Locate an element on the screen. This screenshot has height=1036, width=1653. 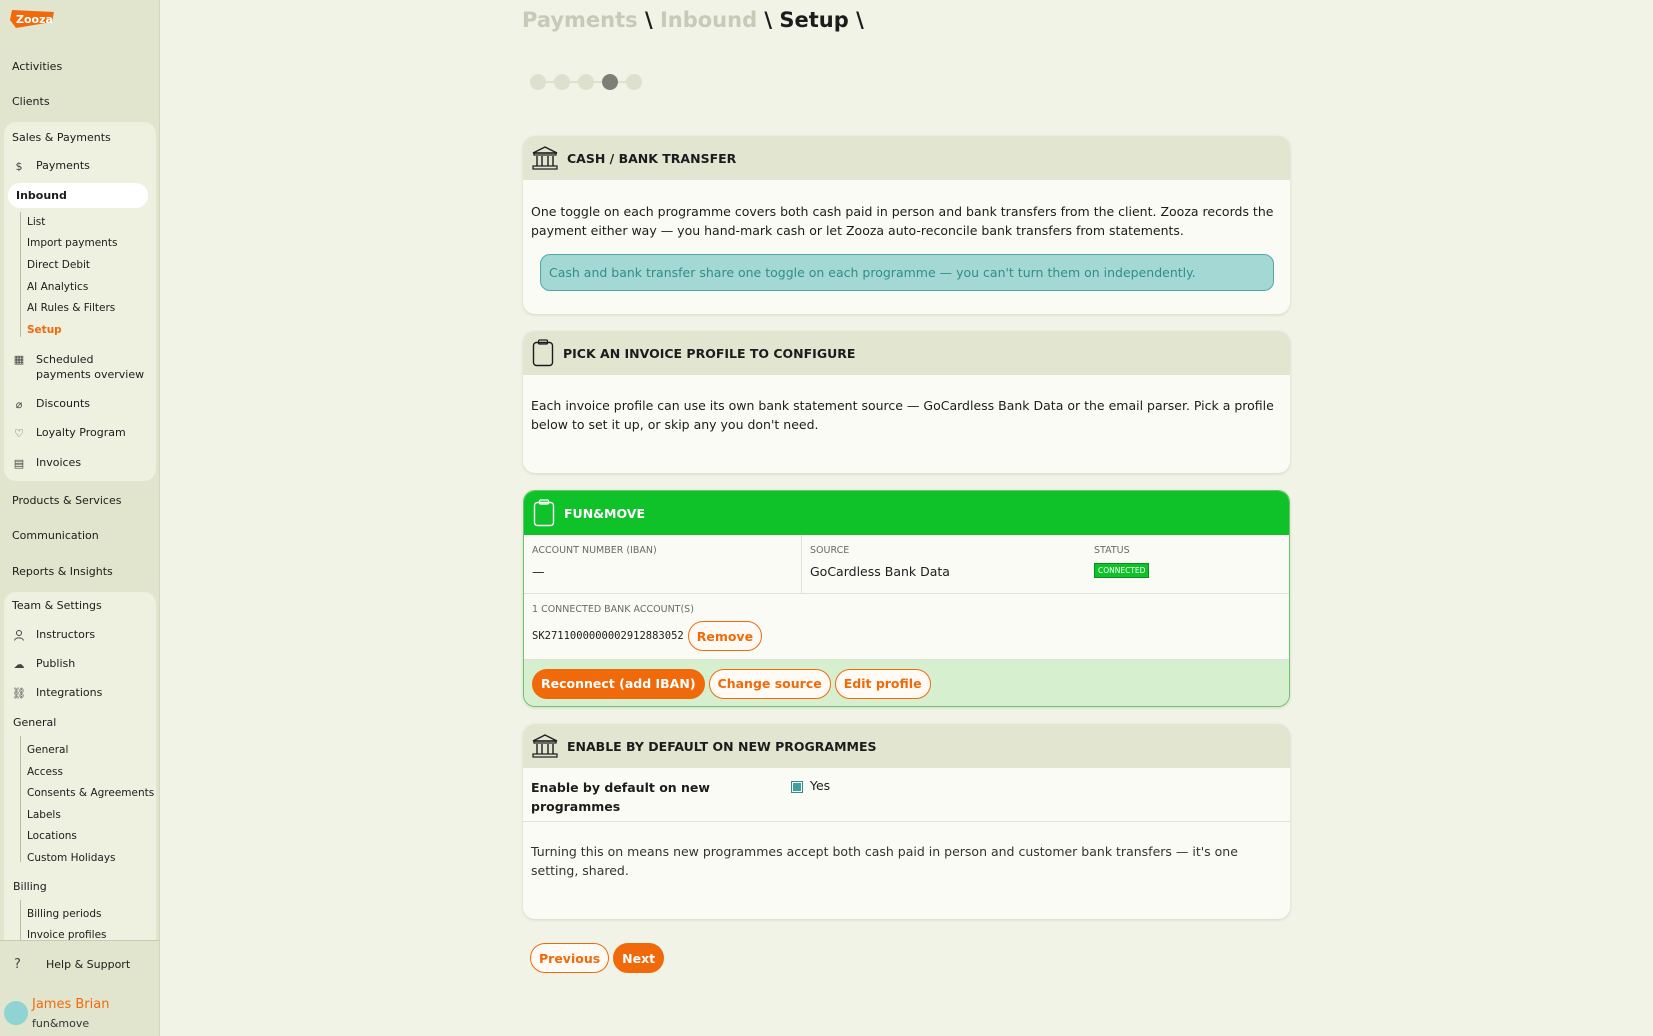
remove-account-button: Remove is located at coordinates (725, 636).